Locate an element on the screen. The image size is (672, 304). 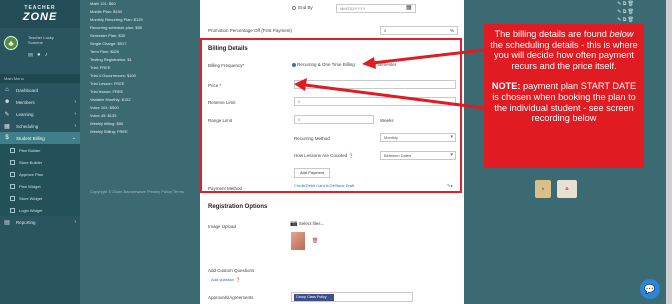
page-scrollbar is located at coordinates (669, 152).